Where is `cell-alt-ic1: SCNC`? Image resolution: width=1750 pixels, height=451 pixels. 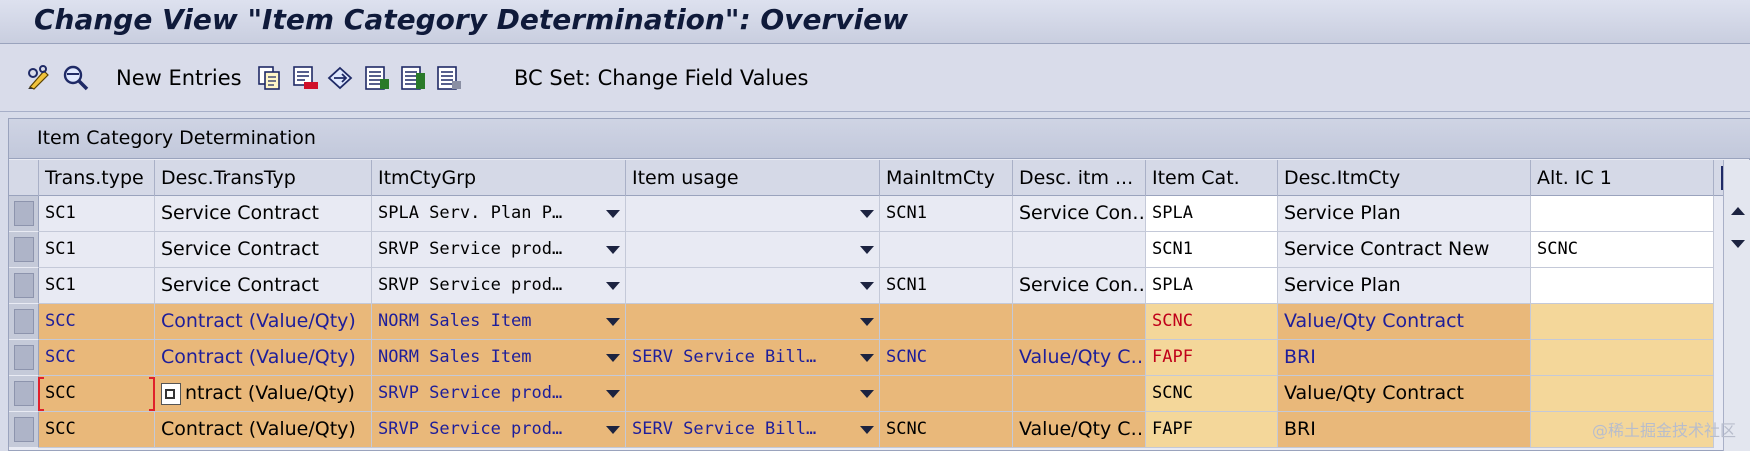
cell-alt-ic1: SCNC is located at coordinates (1622, 250).